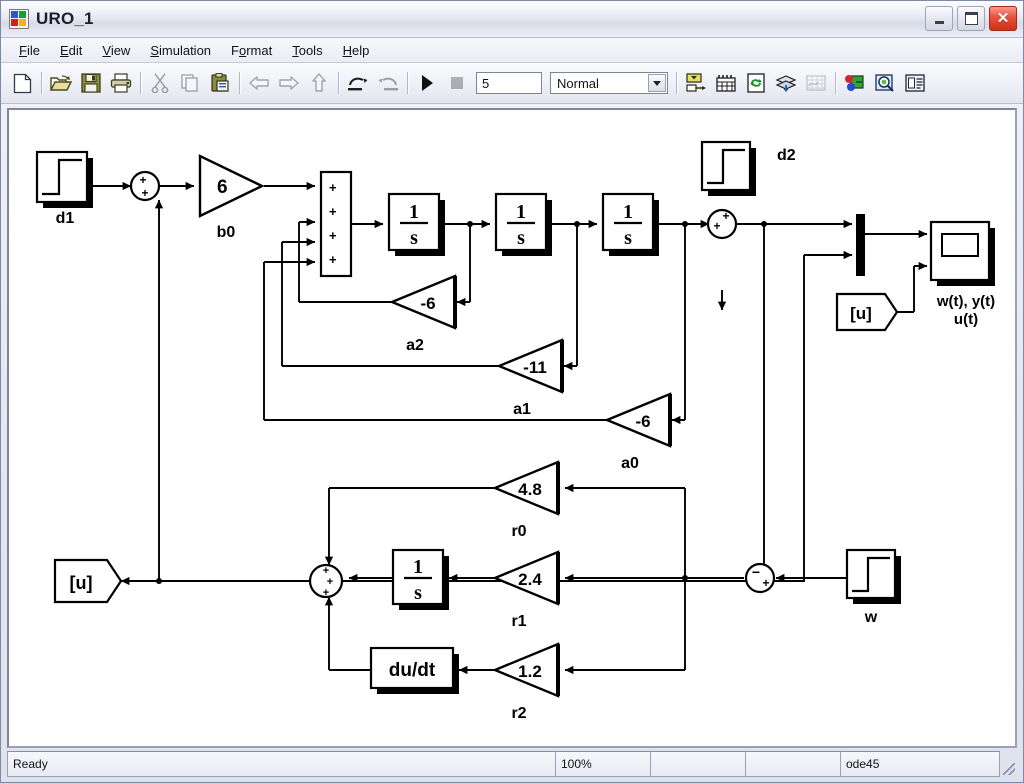 Image resolution: width=1024 pixels, height=783 pixels. What do you see at coordinates (61, 83) in the screenshot?
I see `open-model-icon` at bounding box center [61, 83].